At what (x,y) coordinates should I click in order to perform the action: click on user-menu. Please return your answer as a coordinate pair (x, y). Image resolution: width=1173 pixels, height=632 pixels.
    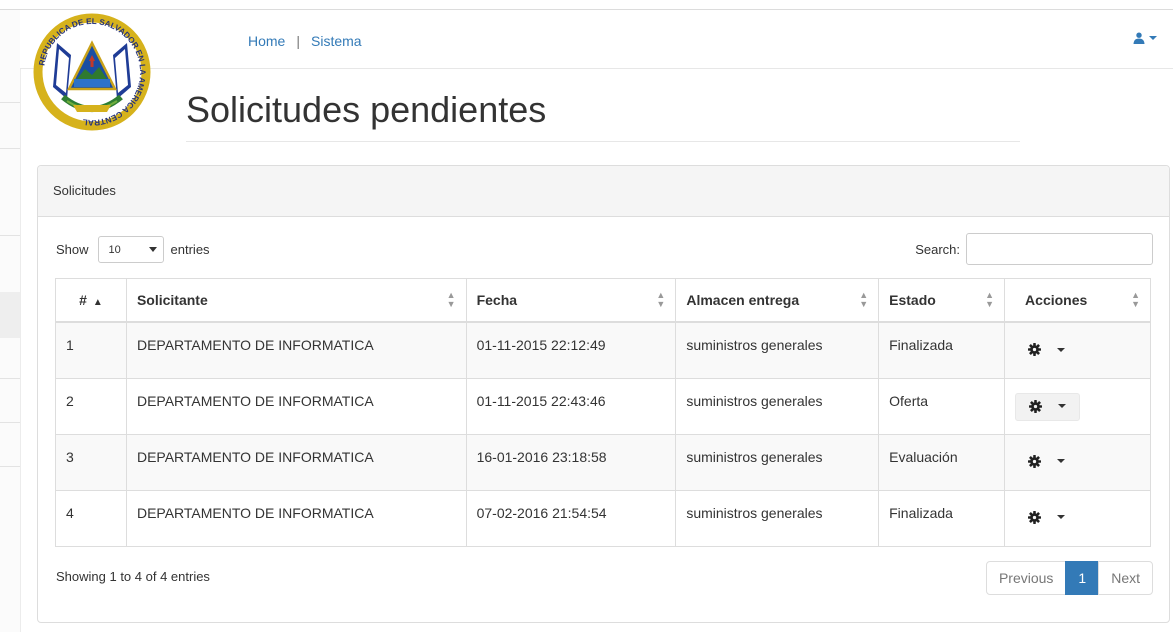
    Looking at the image, I should click on (1145, 38).